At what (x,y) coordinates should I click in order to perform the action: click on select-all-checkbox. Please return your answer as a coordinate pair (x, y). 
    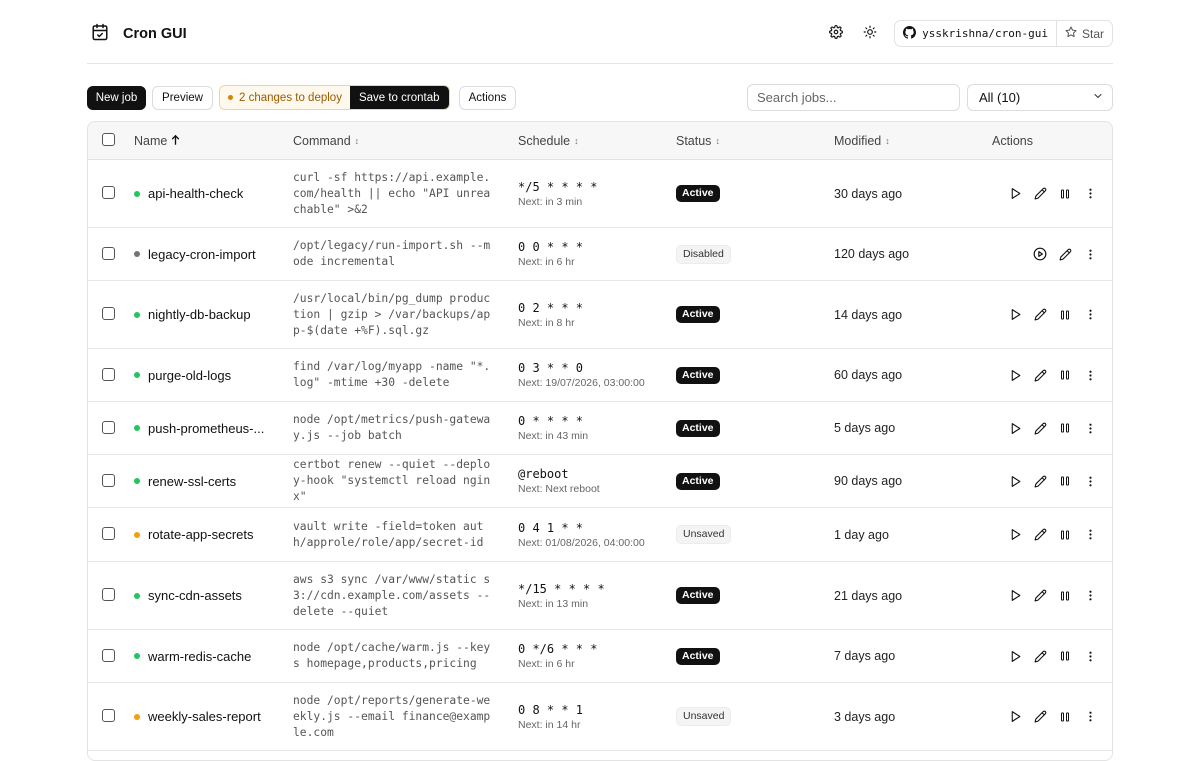
    Looking at the image, I should click on (108, 139).